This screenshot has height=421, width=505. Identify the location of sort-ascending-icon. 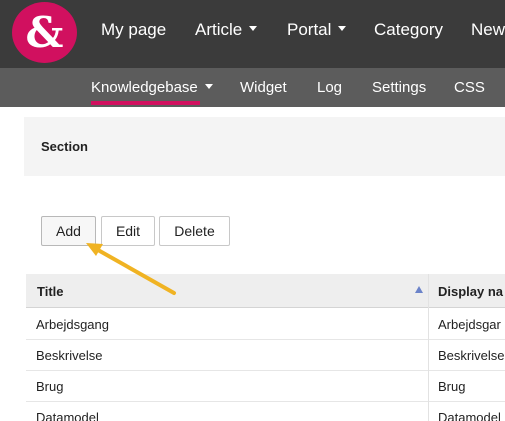
(419, 289).